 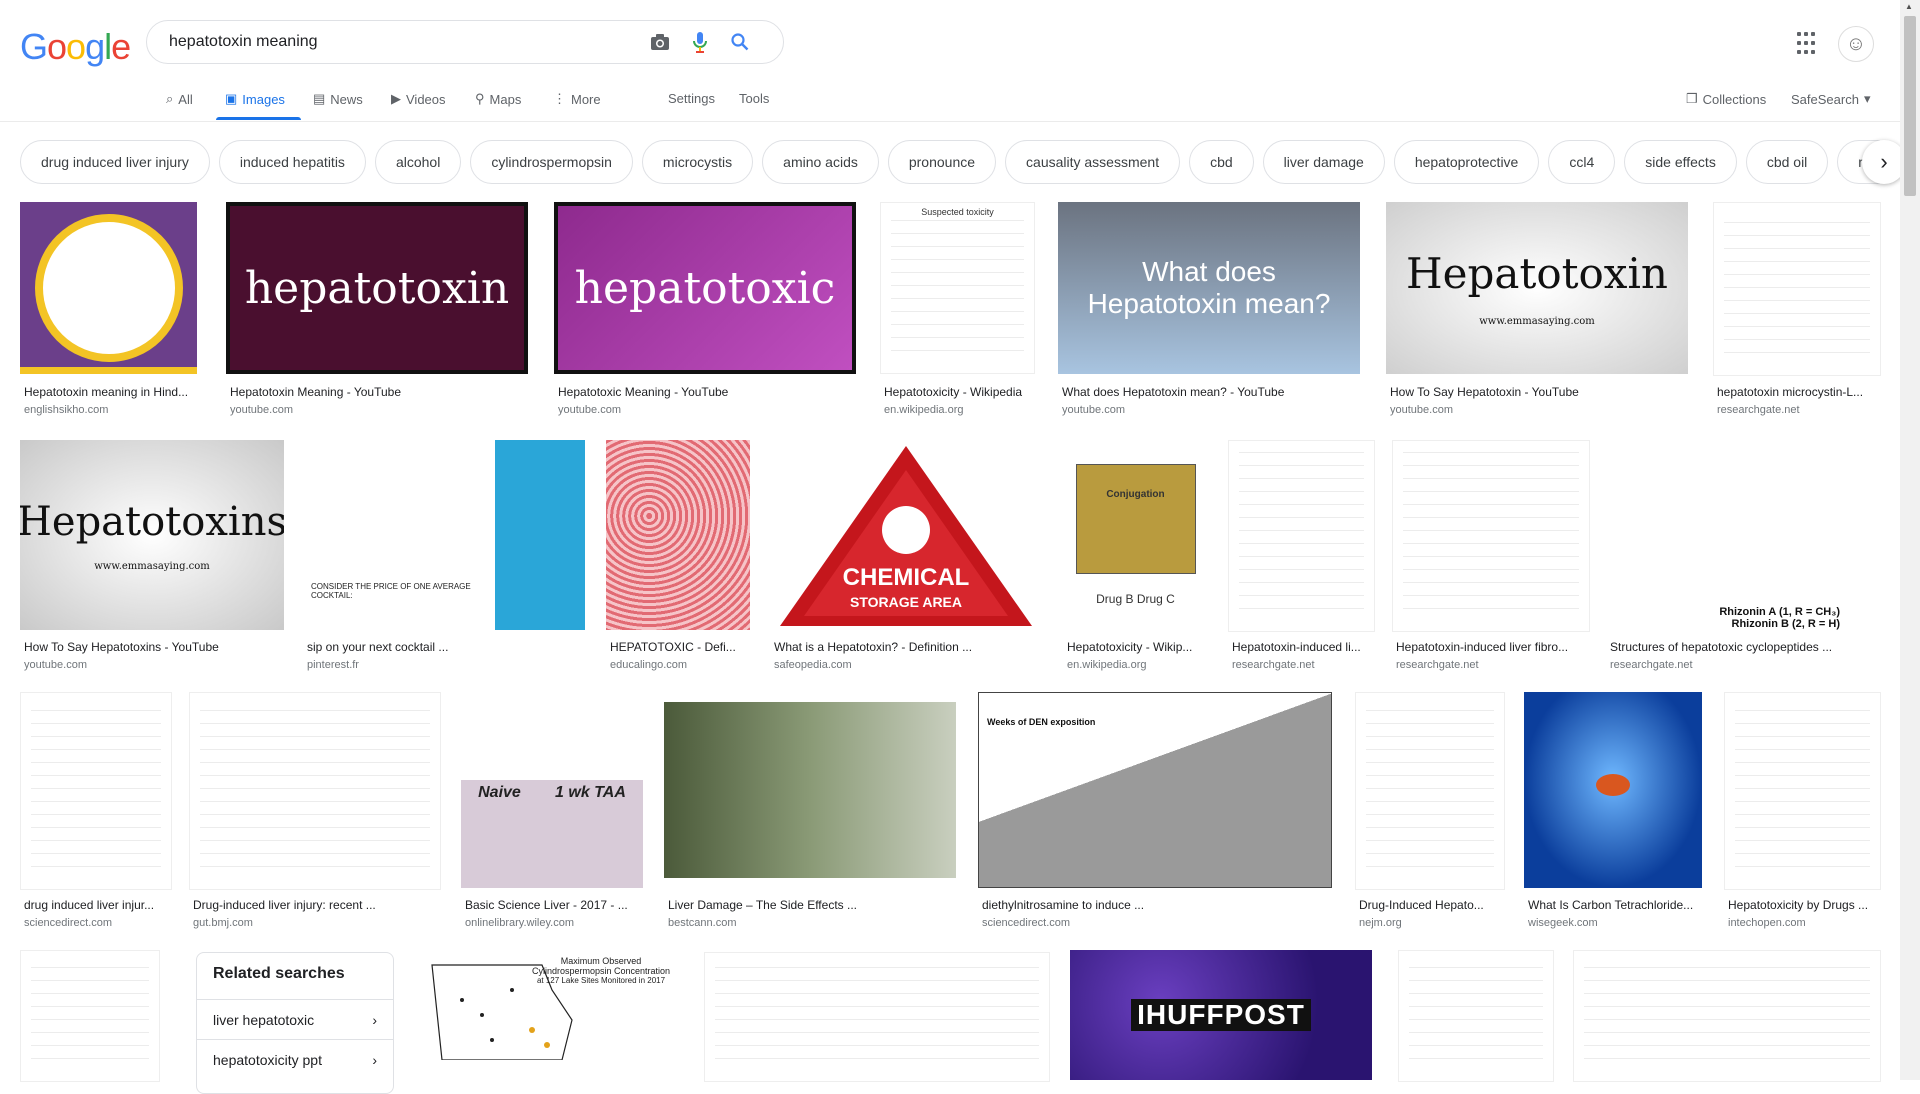 I want to click on chip: hepatoprotective, so click(x=1466, y=162).